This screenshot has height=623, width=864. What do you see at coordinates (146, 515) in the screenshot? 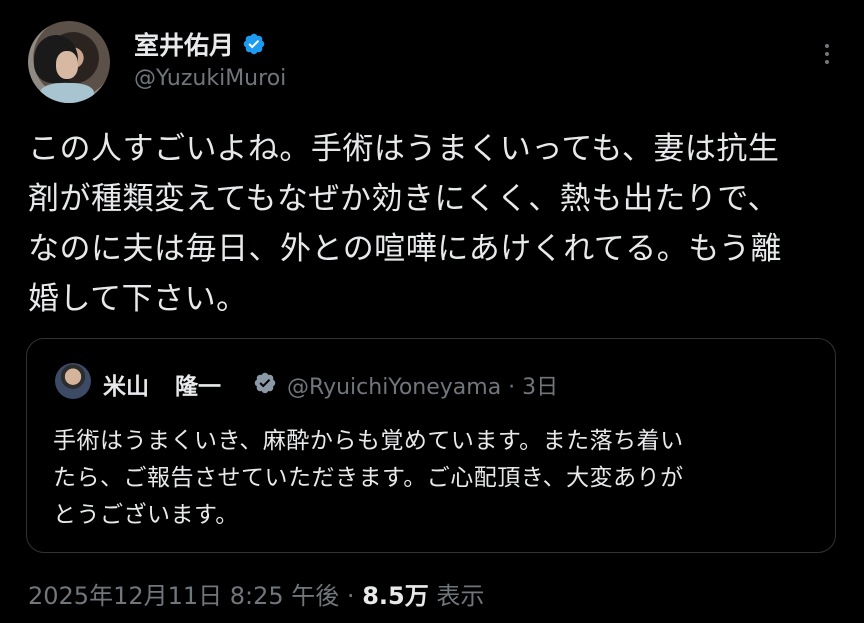
I see `quoted-tweet-text-line: とうございます。` at bounding box center [146, 515].